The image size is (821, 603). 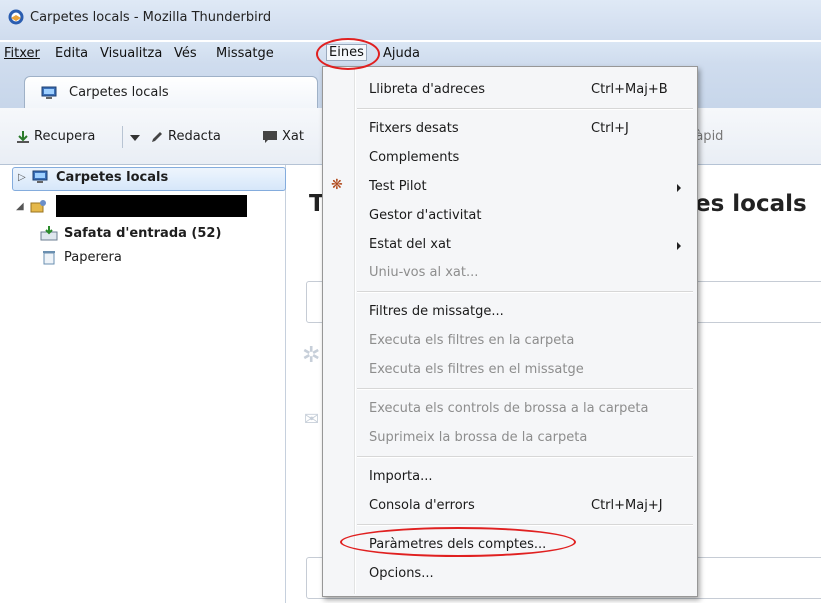 I want to click on menu-item-address-book: Llibreta d'adreces, so click(x=427, y=89).